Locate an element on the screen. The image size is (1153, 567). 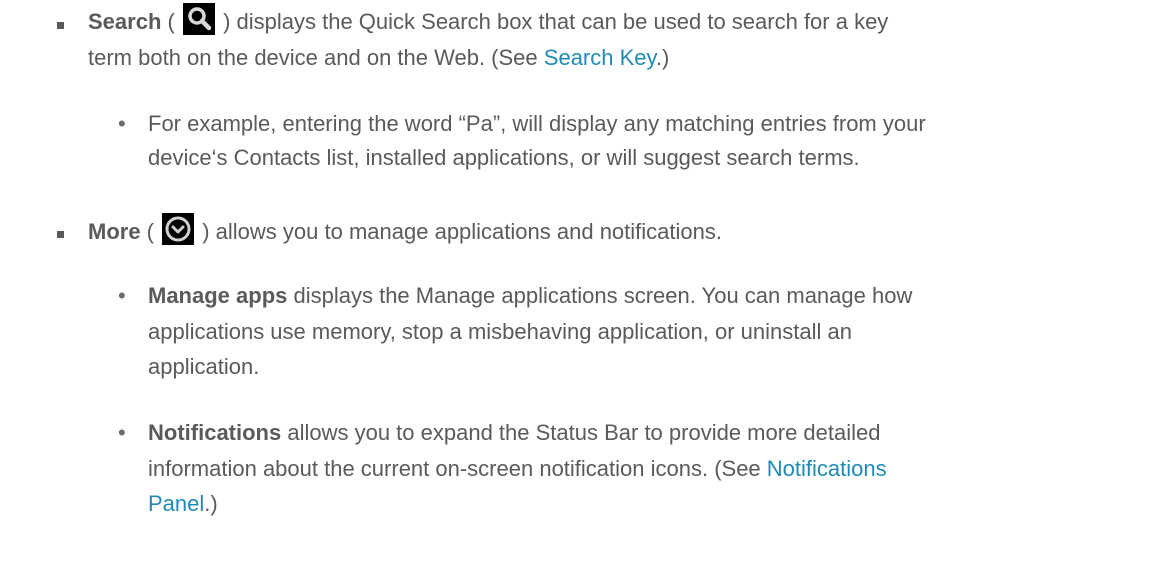
search-label: Search is located at coordinates (125, 21).